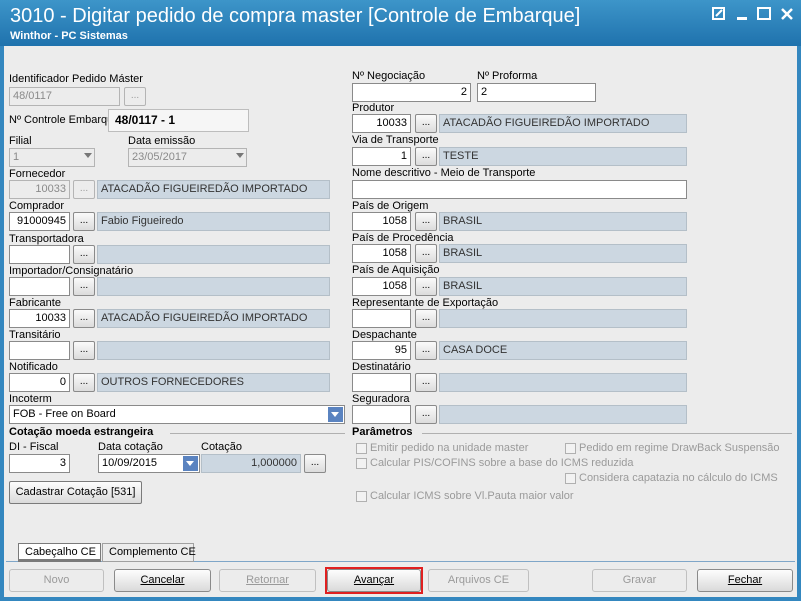  Describe the element at coordinates (39, 350) in the screenshot. I see `transitario-code-field` at that location.